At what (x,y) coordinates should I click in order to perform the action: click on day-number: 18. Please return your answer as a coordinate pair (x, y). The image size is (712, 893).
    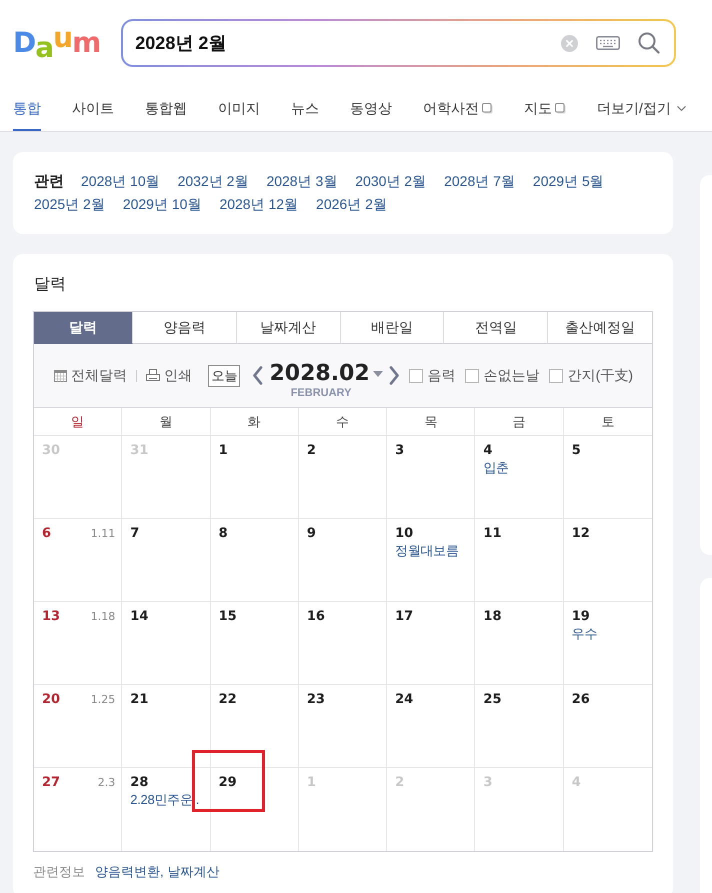
    Looking at the image, I should click on (492, 617).